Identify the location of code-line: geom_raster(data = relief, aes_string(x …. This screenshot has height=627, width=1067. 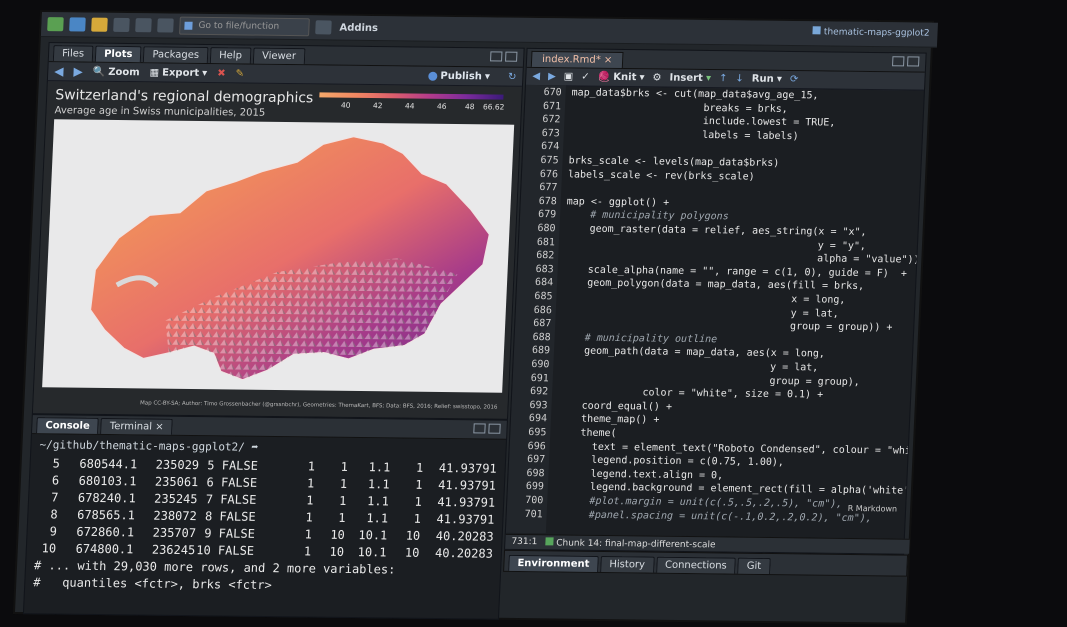
(715, 230).